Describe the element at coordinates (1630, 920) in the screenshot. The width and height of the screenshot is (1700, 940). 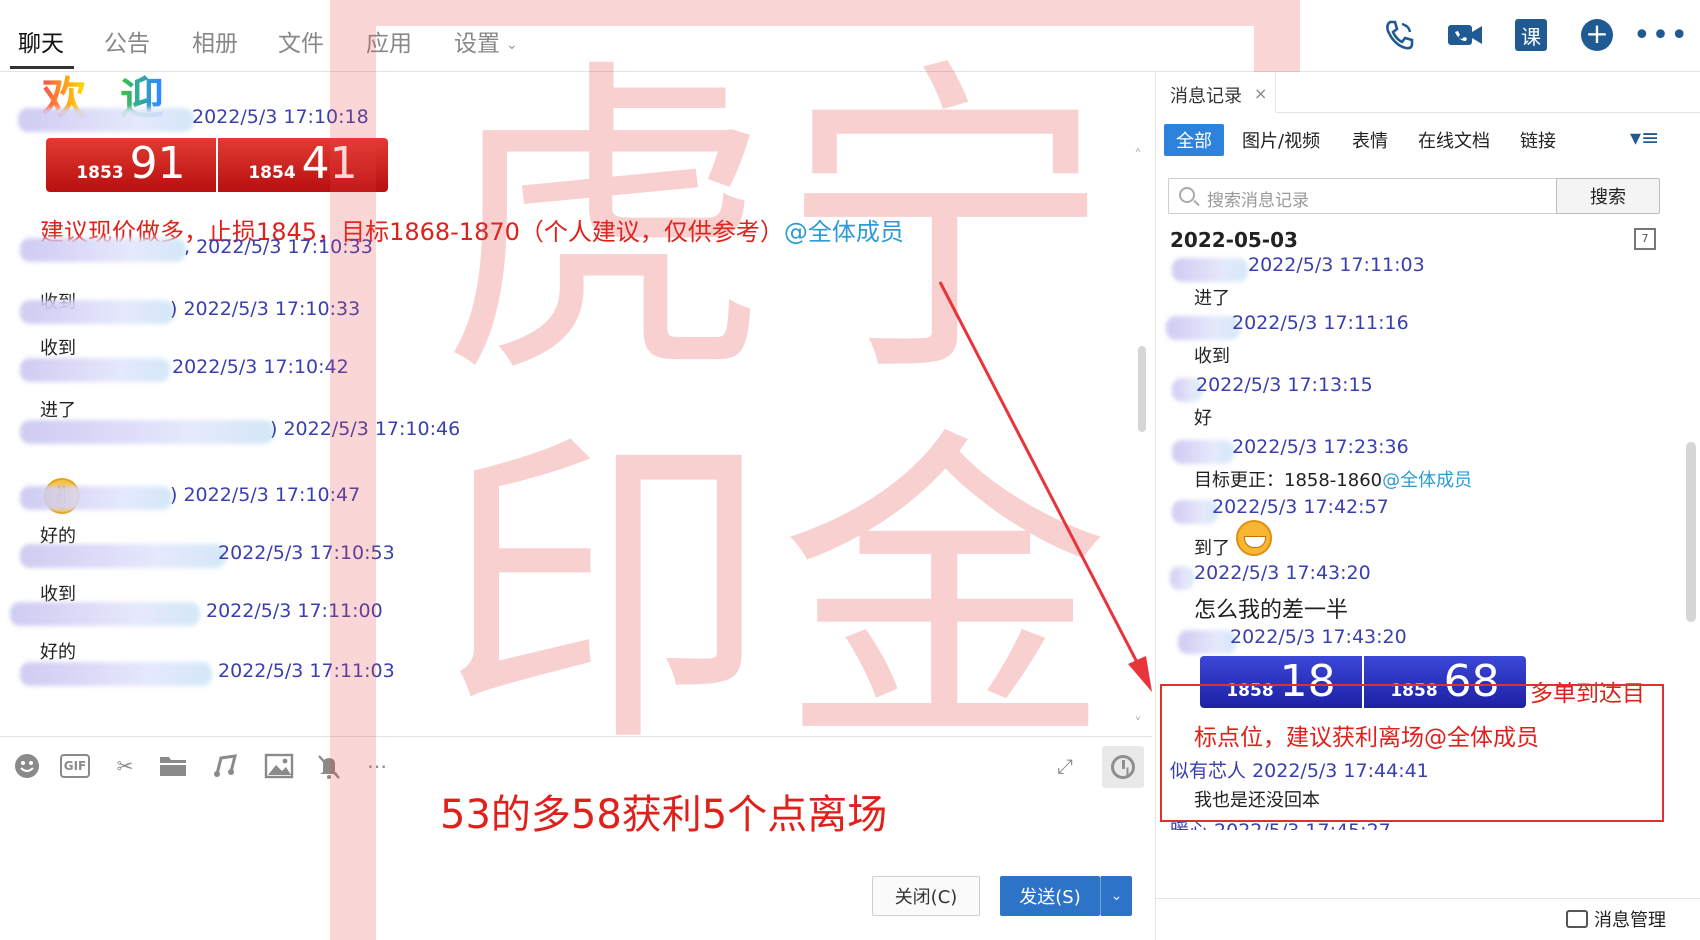
I see `message-management-label: 消息管理` at that location.